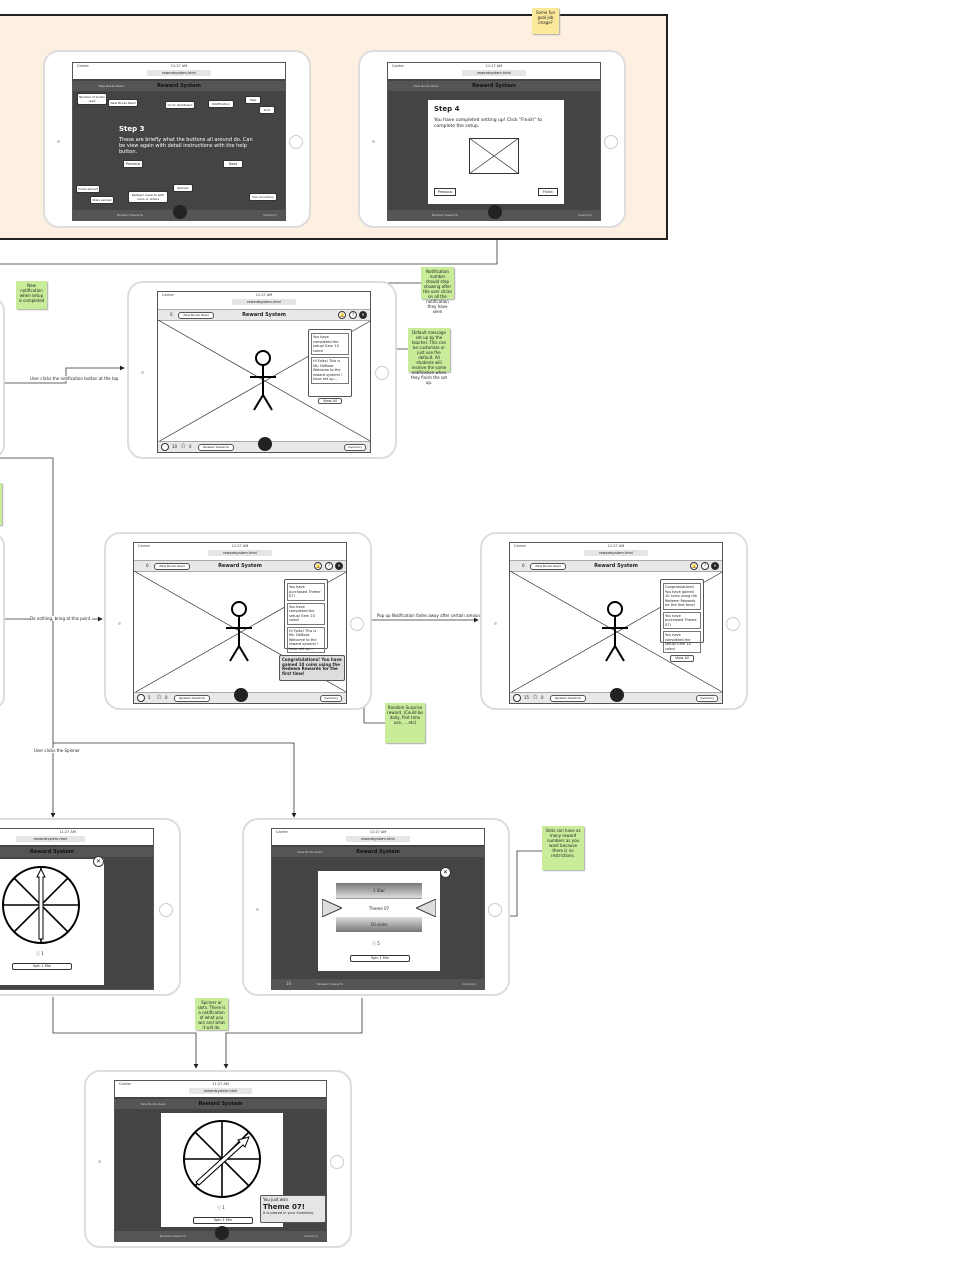 The width and height of the screenshot is (960, 1281). I want to click on camera, so click(119, 623).